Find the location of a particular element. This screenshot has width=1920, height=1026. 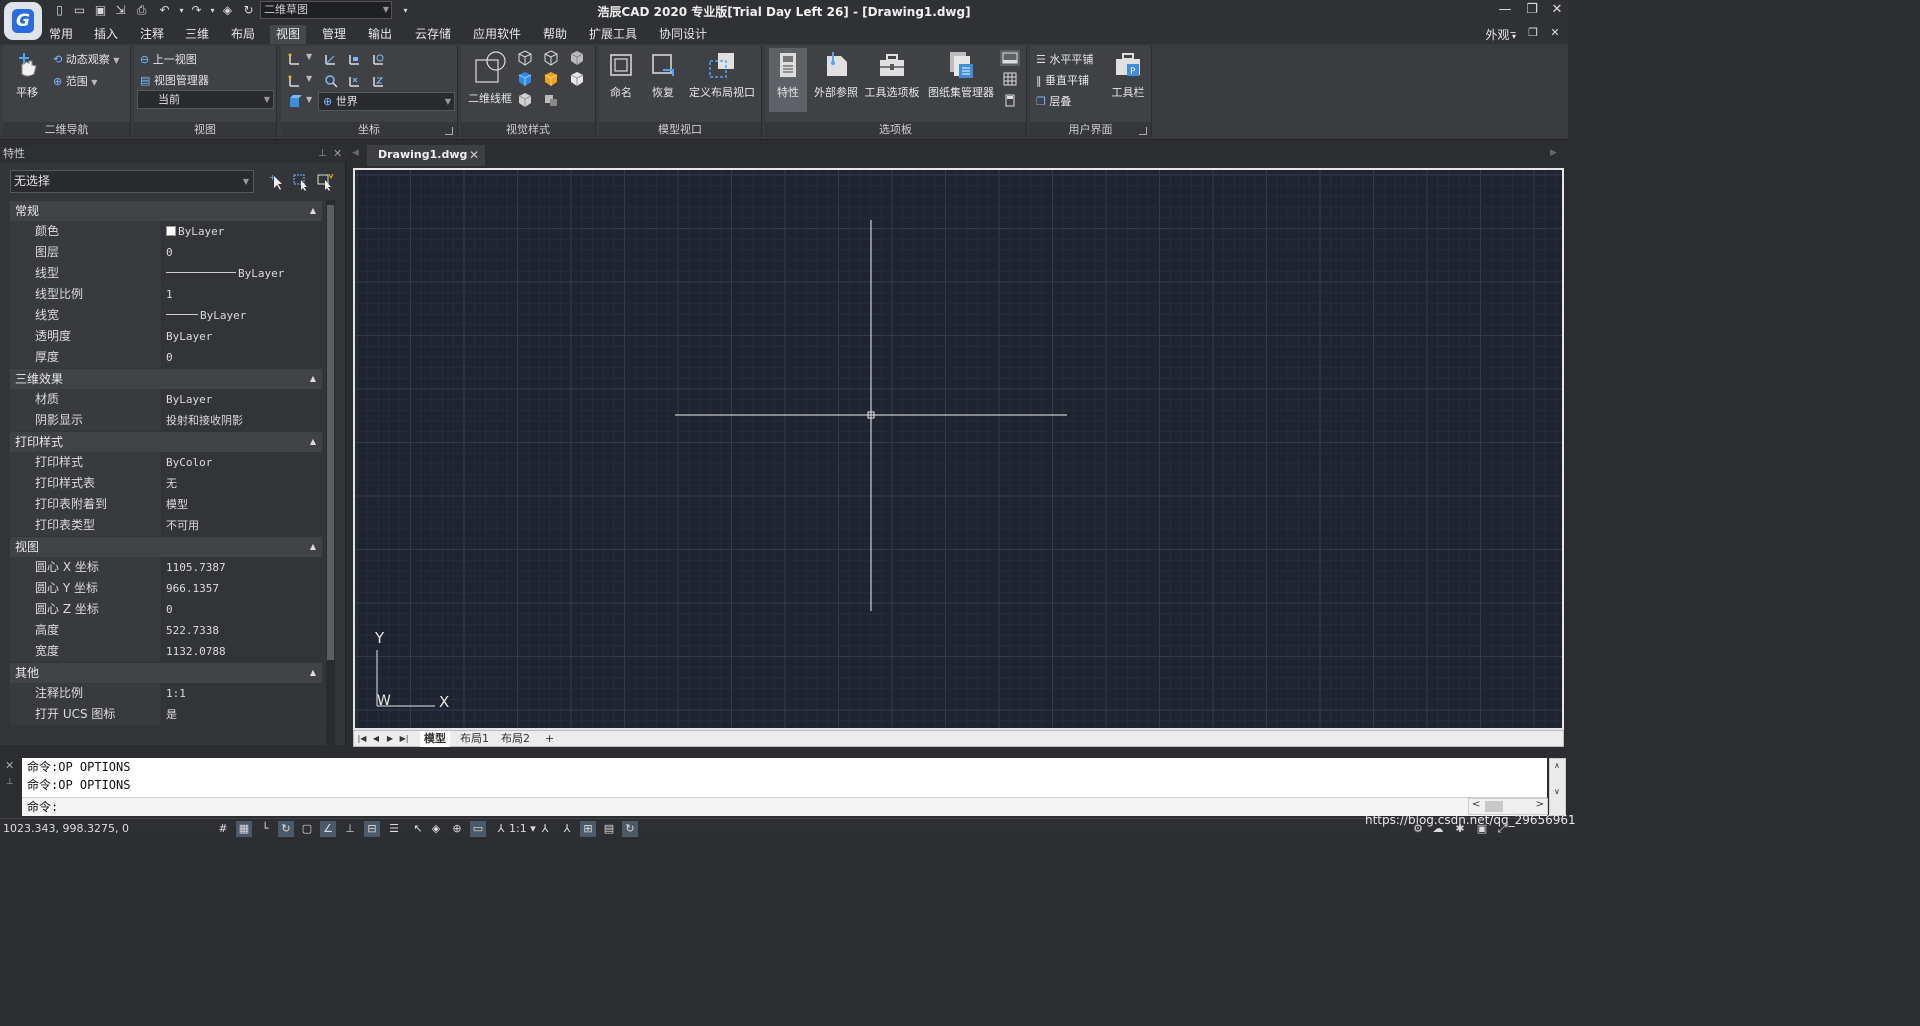

app-logo: G is located at coordinates (23, 21).